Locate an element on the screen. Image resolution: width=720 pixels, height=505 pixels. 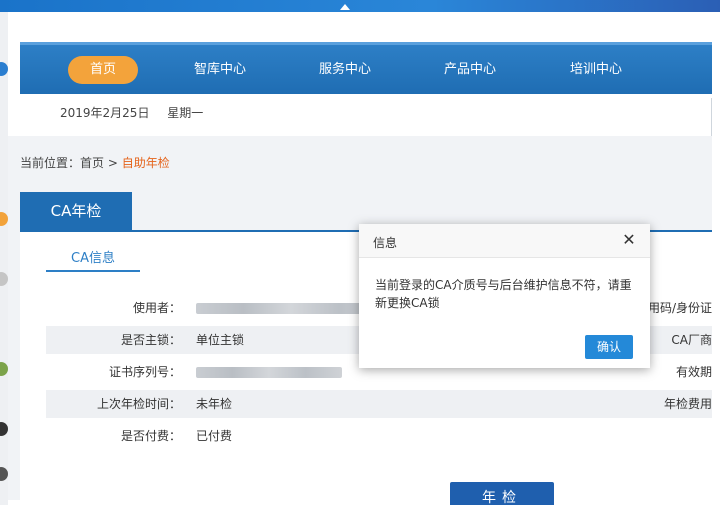
breadcrumb: 当前位置：首页 > 自助年检 is located at coordinates (95, 162).